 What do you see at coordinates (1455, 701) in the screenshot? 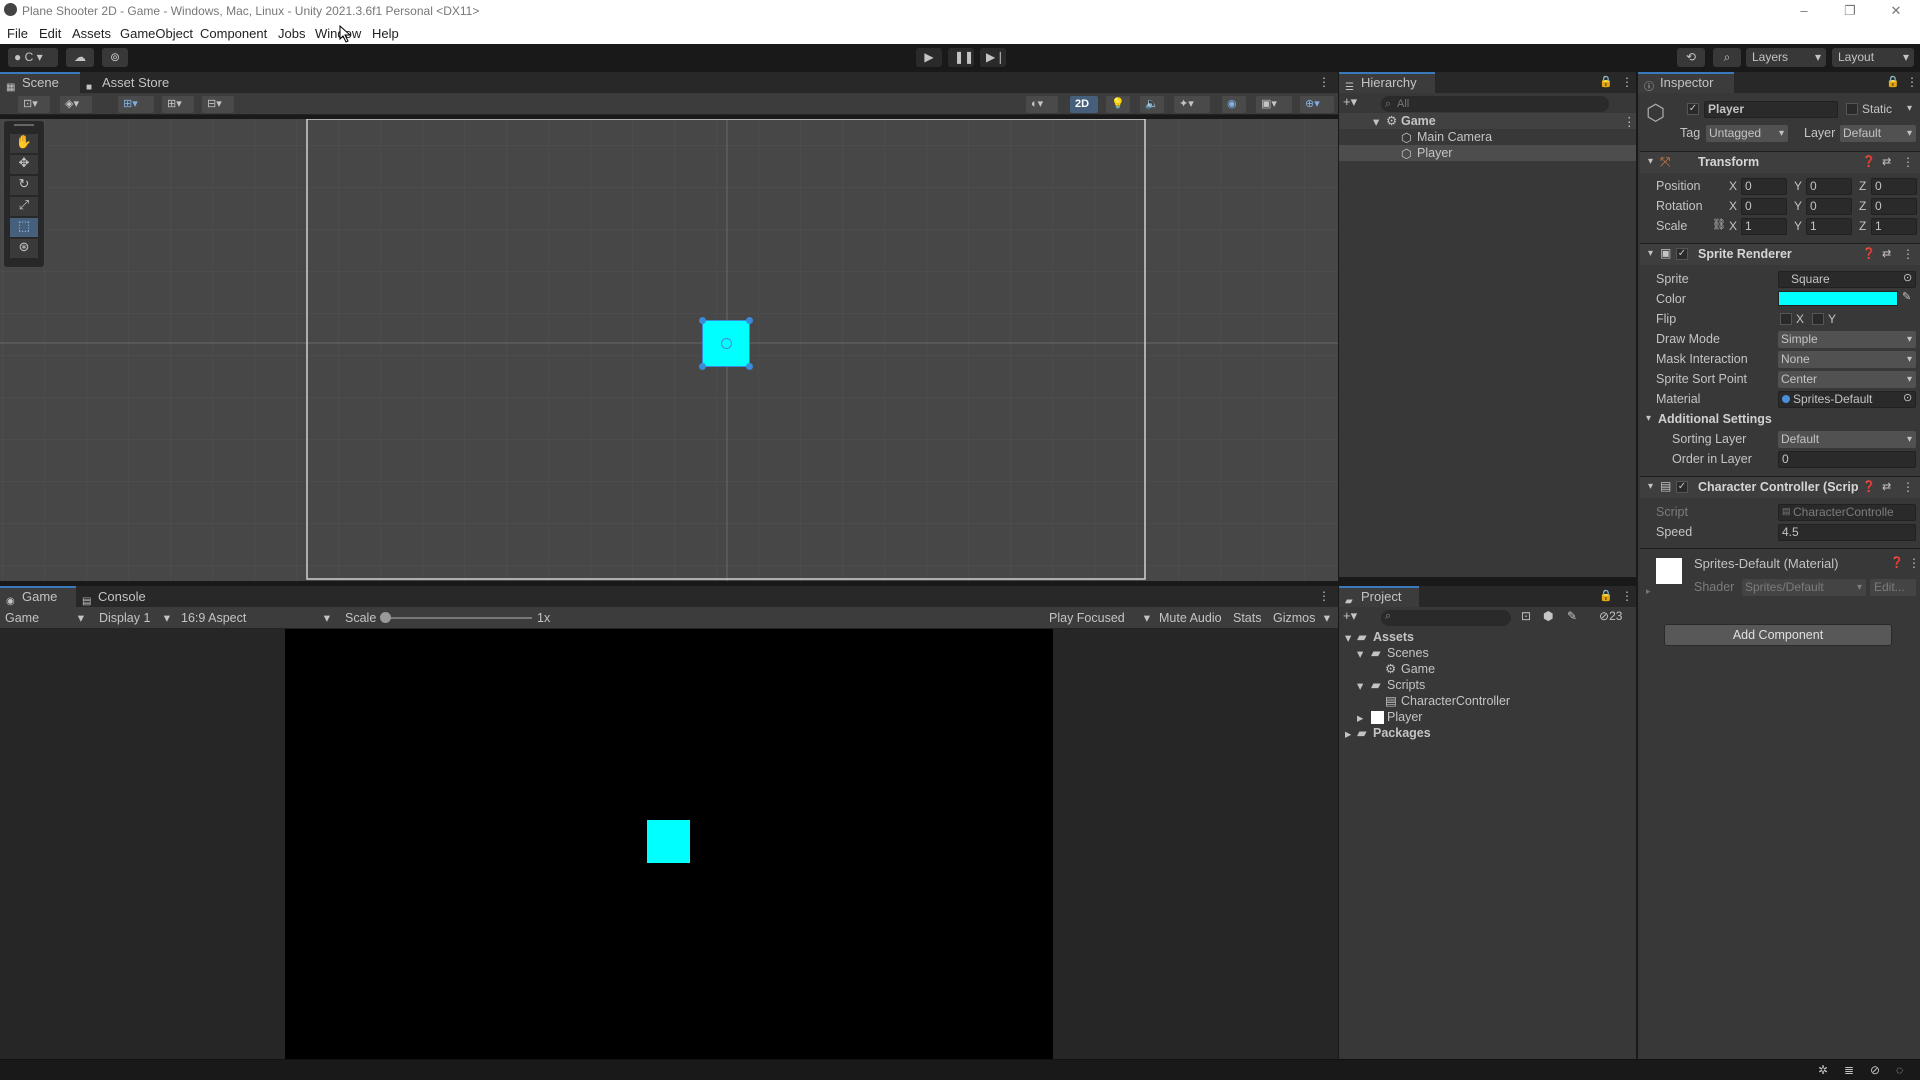
I see `tree-script-cc: CharacterController` at bounding box center [1455, 701].